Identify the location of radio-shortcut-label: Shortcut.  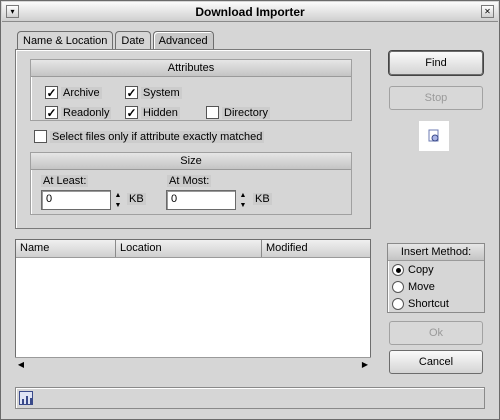
(428, 304).